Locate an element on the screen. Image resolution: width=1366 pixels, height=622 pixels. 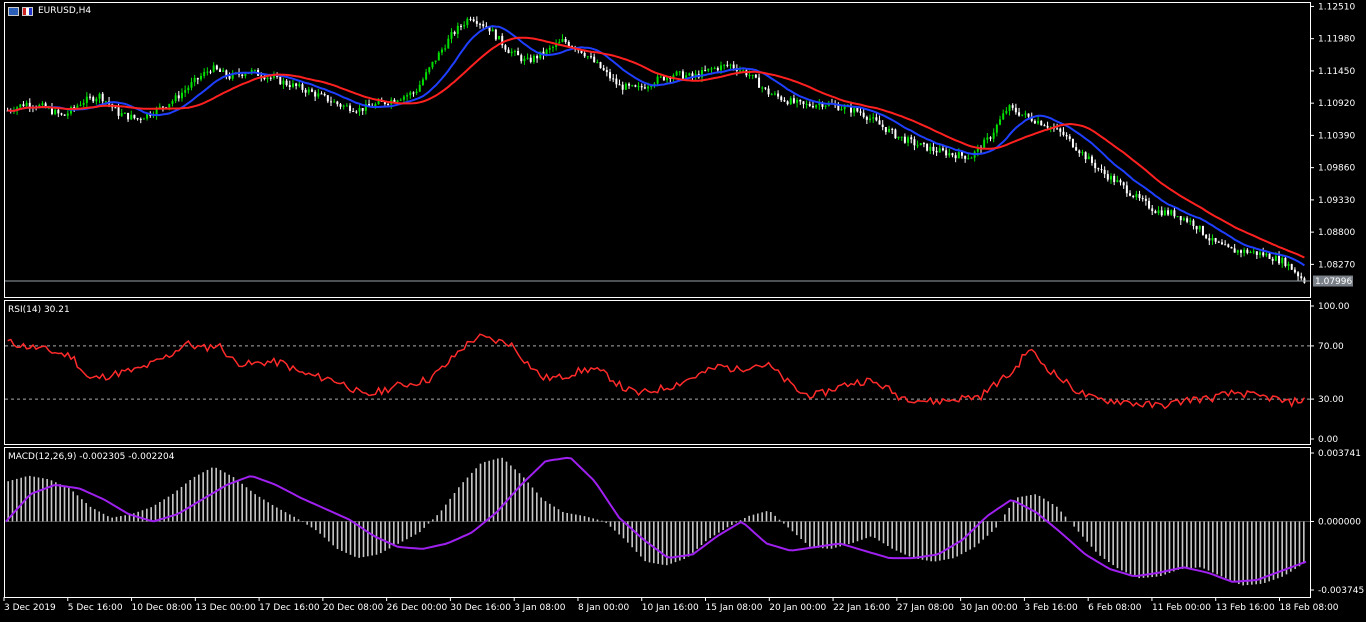
rsi-tick-label: 70.00 is located at coordinates (1331, 347).